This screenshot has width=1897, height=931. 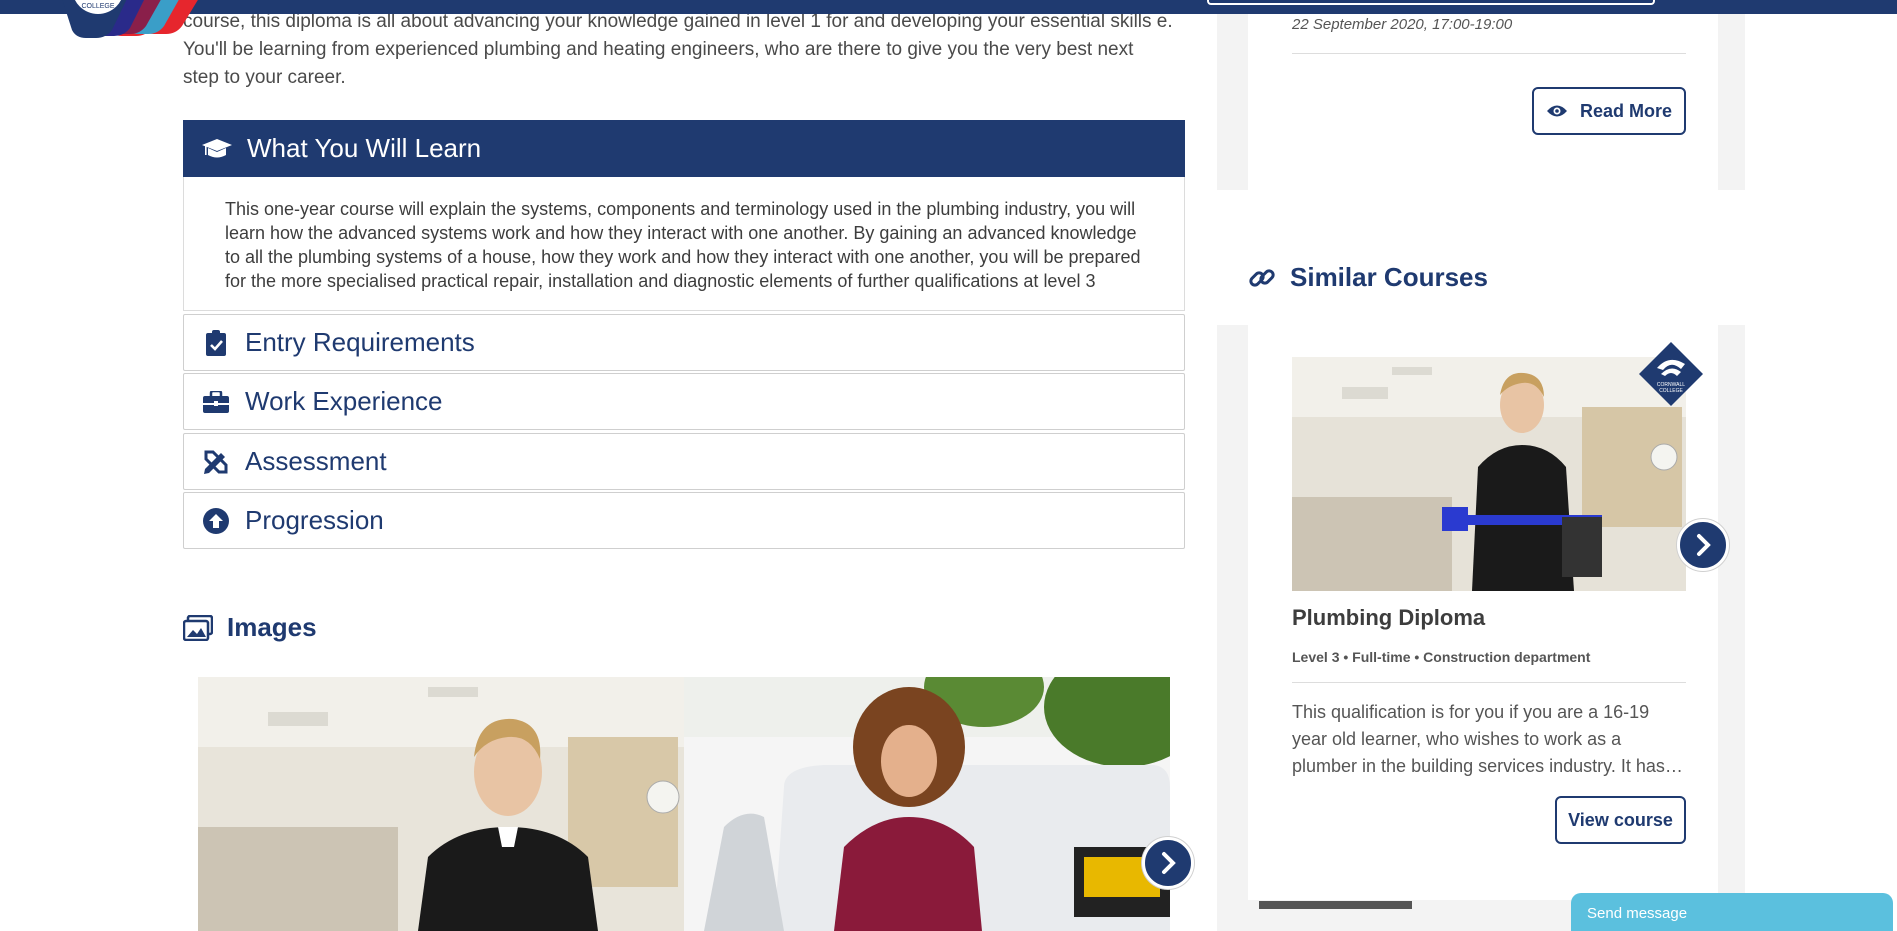 What do you see at coordinates (927, 804) in the screenshot?
I see `gallery-photo-female-plumber-van` at bounding box center [927, 804].